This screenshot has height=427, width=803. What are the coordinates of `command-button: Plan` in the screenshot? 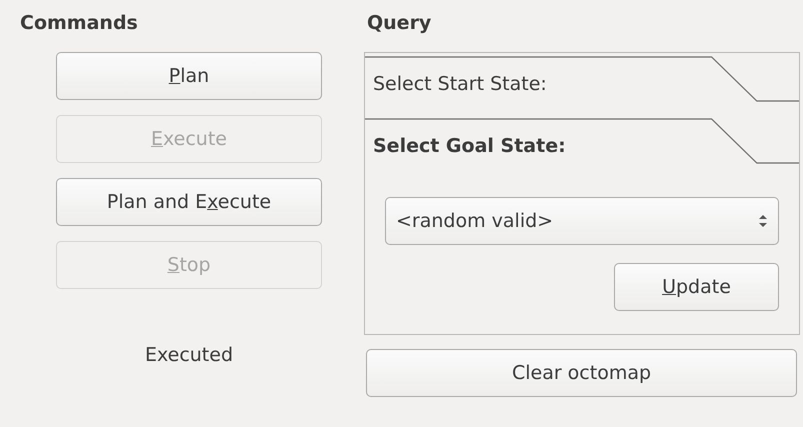 It's located at (189, 76).